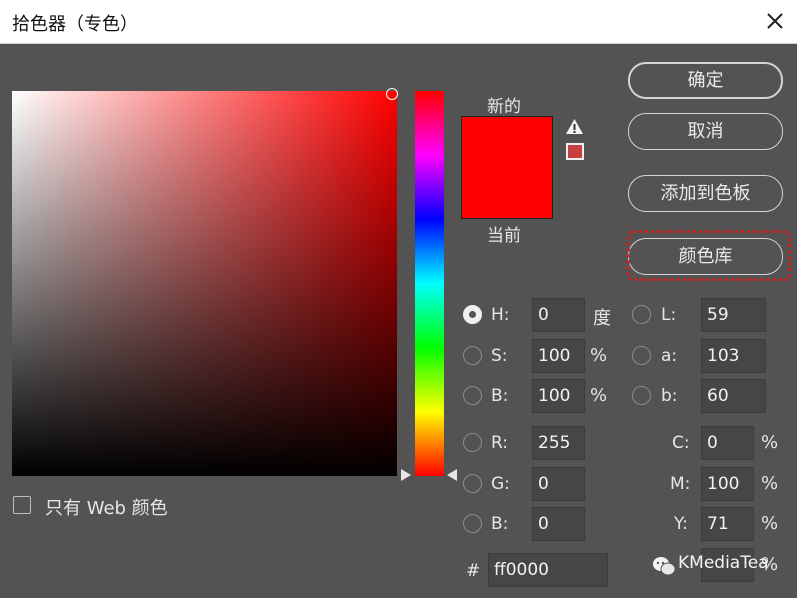 The height and width of the screenshot is (598, 797). I want to click on green-field: 0, so click(558, 484).